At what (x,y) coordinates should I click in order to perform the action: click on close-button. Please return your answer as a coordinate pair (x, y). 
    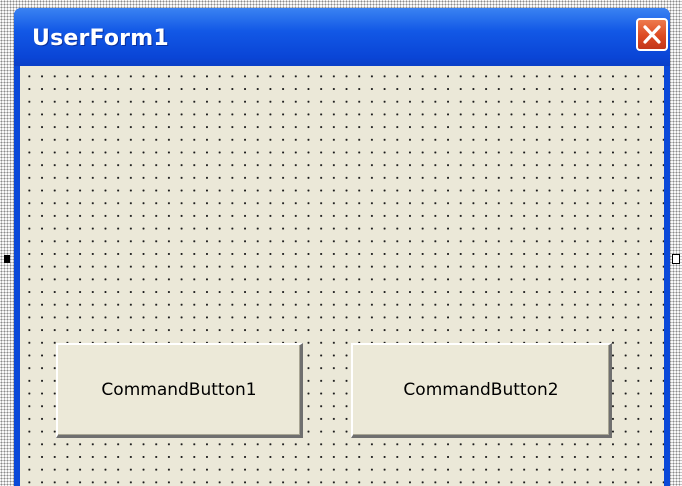
    Looking at the image, I should click on (652, 34).